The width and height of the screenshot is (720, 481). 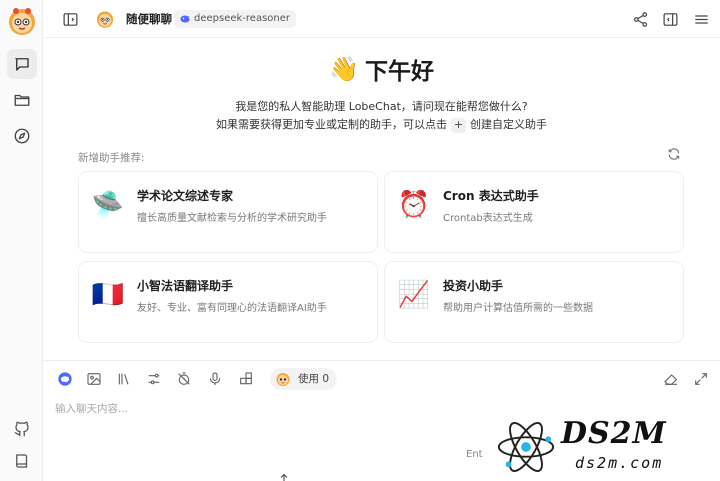 I want to click on greeting-text: 下午好, so click(x=399, y=72).